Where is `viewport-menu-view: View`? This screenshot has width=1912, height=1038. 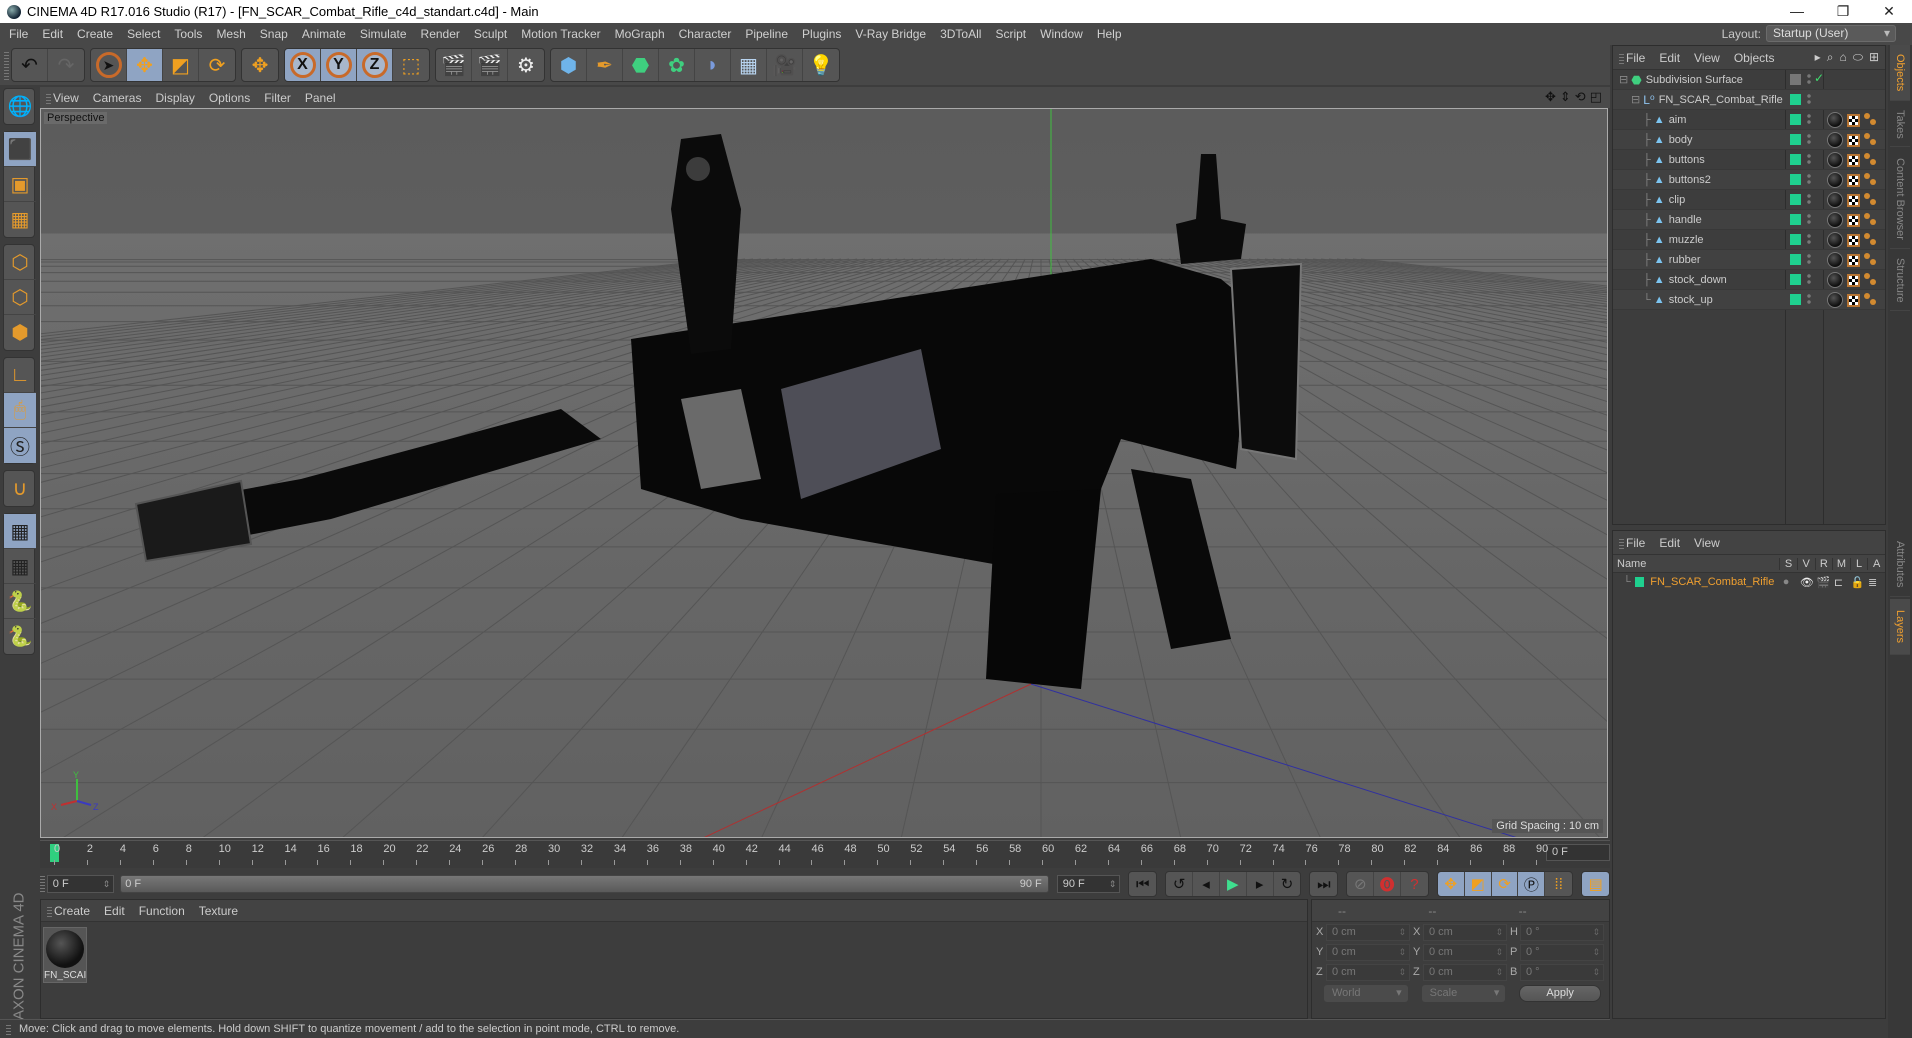
viewport-menu-view: View is located at coordinates (66, 98).